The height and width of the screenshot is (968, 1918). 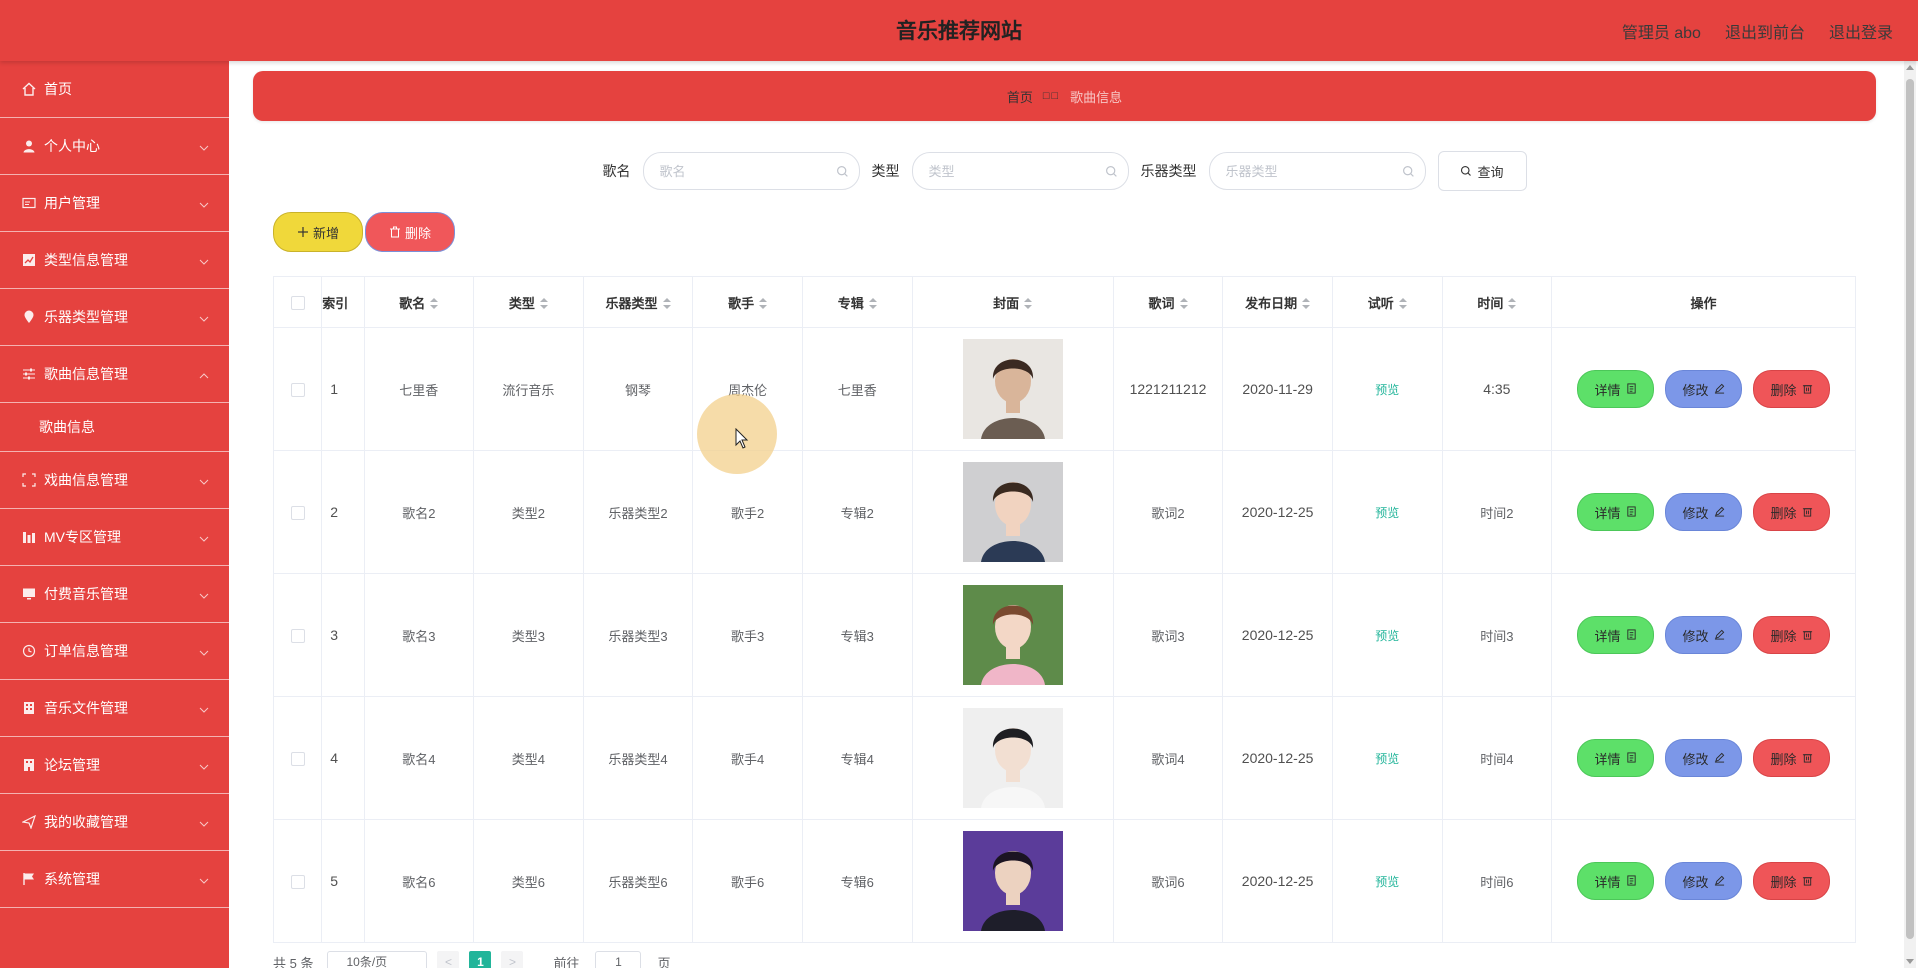 I want to click on header-time: 时间, so click(x=1497, y=302).